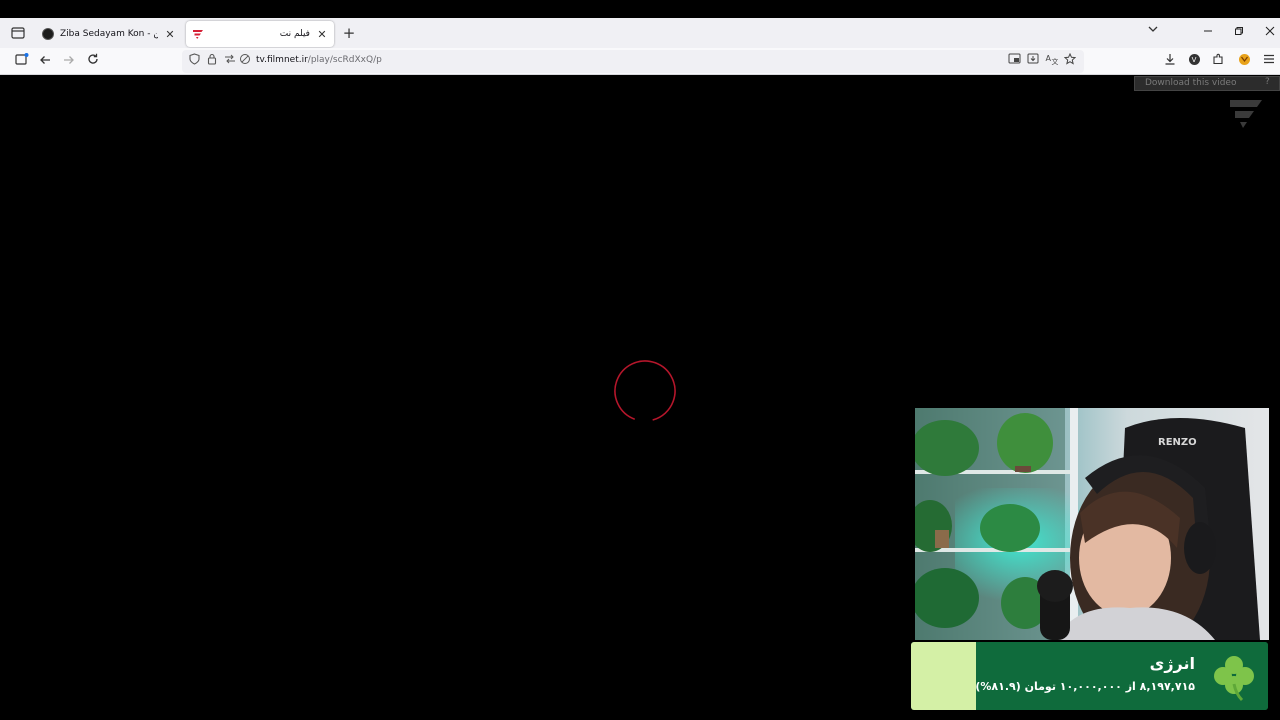  I want to click on reload-icon, so click(93, 61).